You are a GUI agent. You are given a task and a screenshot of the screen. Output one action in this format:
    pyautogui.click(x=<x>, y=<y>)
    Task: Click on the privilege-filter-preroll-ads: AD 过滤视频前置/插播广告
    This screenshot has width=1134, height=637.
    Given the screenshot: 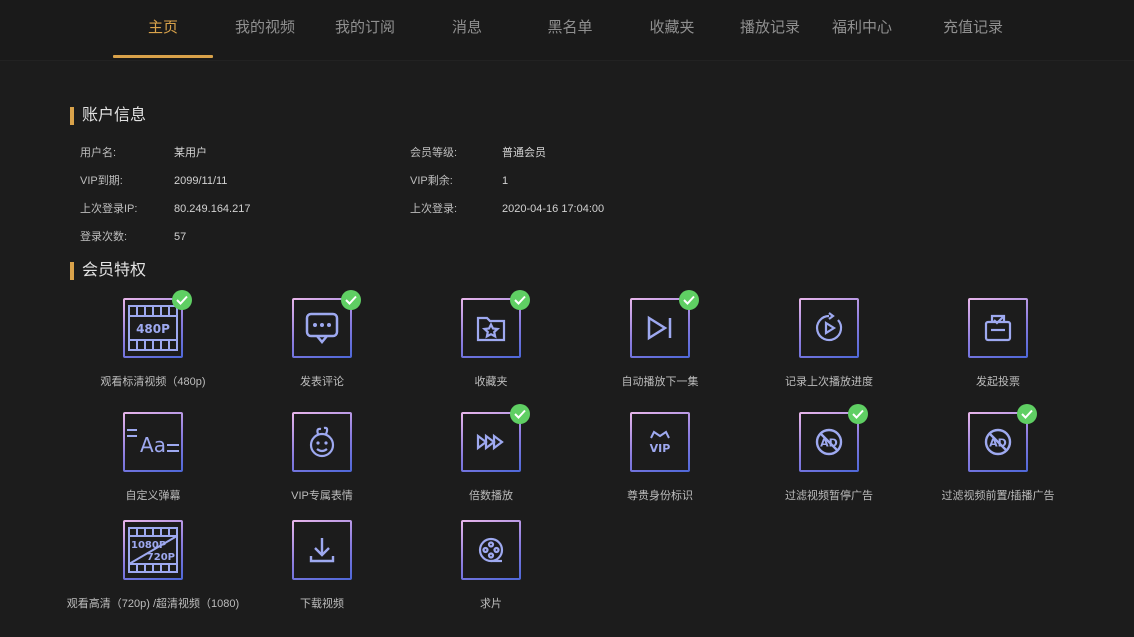 What is the action you would take?
    pyautogui.click(x=998, y=458)
    